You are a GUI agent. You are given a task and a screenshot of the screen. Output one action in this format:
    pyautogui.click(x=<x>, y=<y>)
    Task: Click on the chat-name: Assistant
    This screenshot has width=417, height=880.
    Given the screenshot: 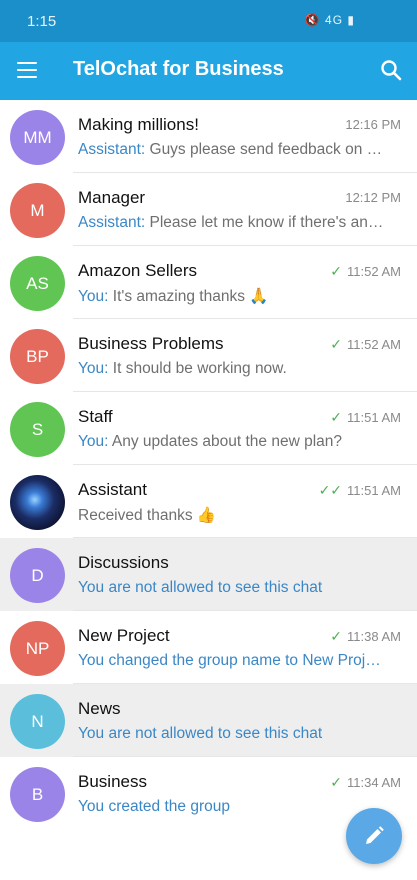 What is the action you would take?
    pyautogui.click(x=112, y=489)
    